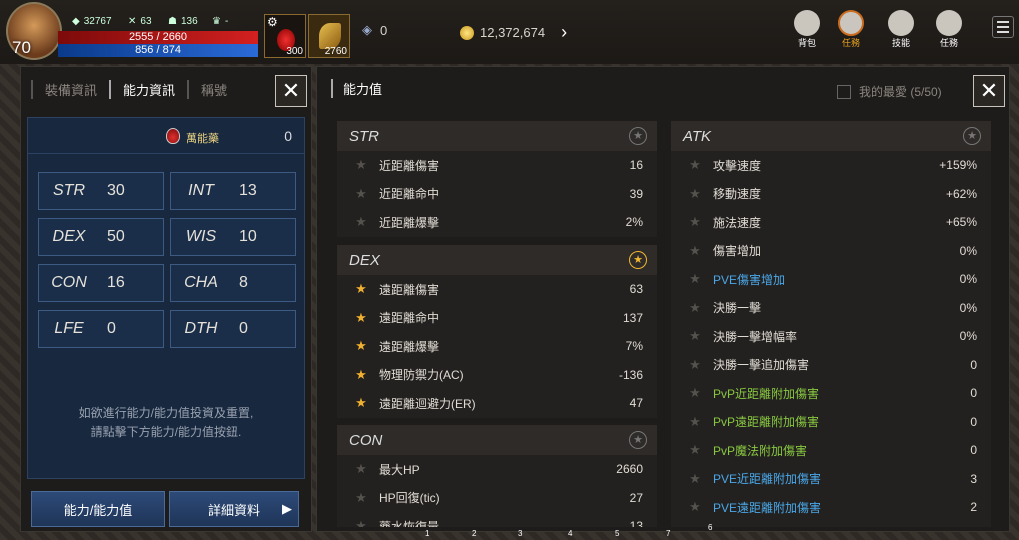 The image size is (1019, 540). Describe the element at coordinates (1003, 27) in the screenshot. I see `main-menu-button` at that location.